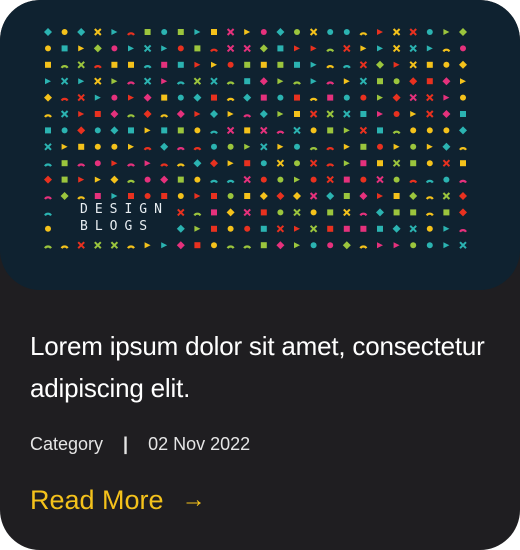 Image resolution: width=520 pixels, height=550 pixels. I want to click on category-label: Category, so click(66, 444).